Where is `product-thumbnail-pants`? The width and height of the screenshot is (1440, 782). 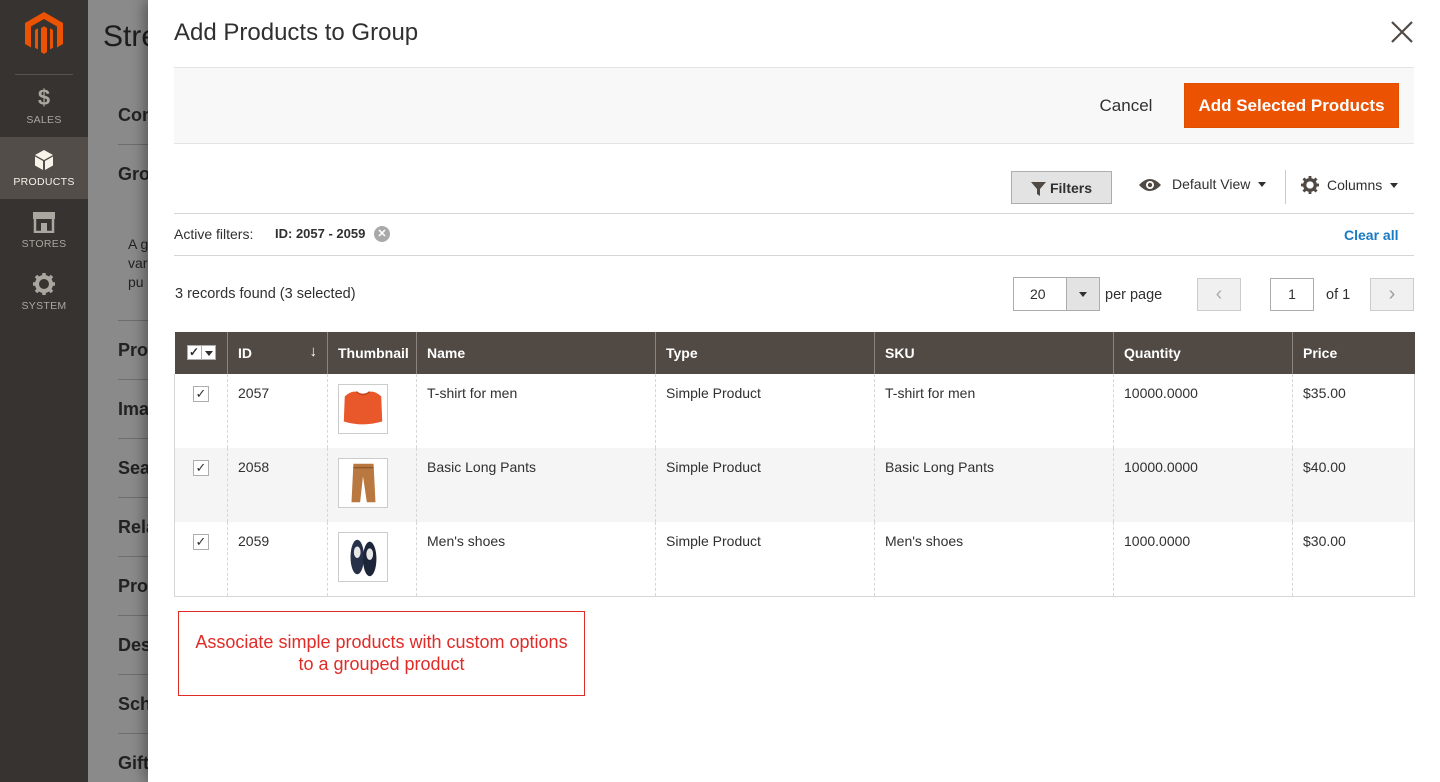
product-thumbnail-pants is located at coordinates (363, 483).